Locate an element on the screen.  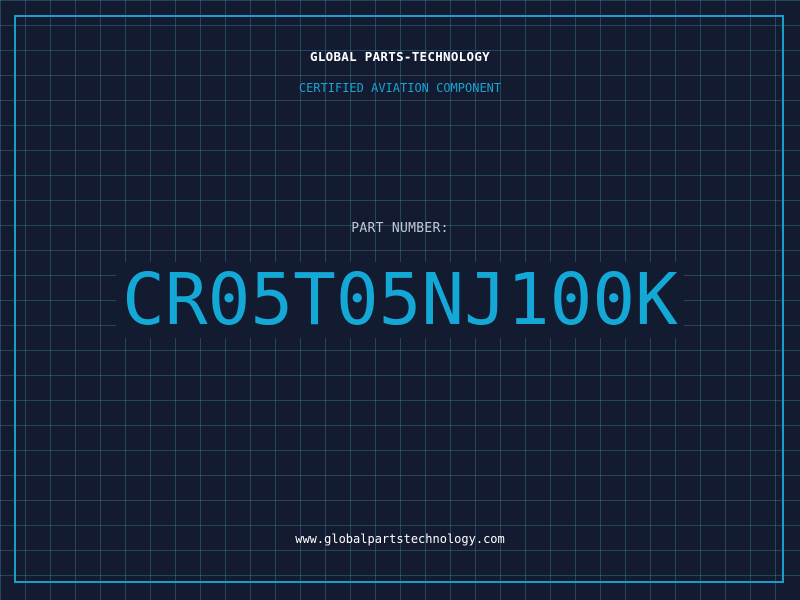
part-number-display: CR05T05NJ100K is located at coordinates (400, 300).